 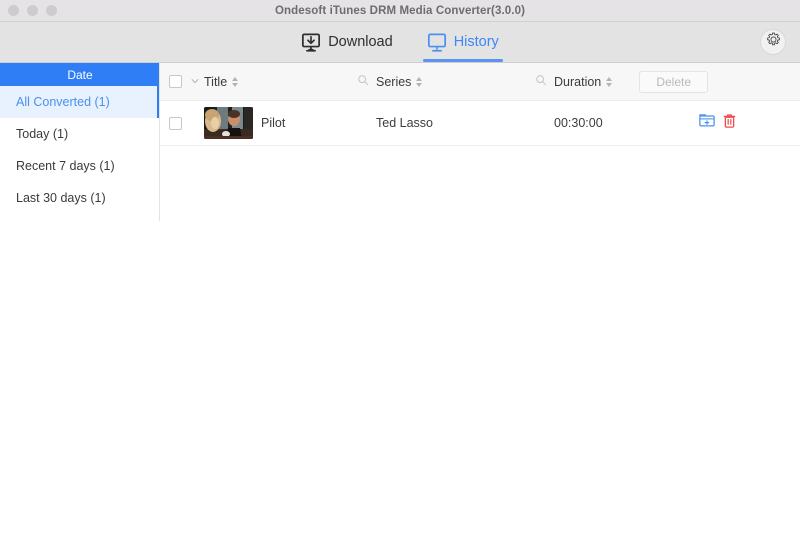 What do you see at coordinates (80, 74) in the screenshot?
I see `sidebar-header-date: Date` at bounding box center [80, 74].